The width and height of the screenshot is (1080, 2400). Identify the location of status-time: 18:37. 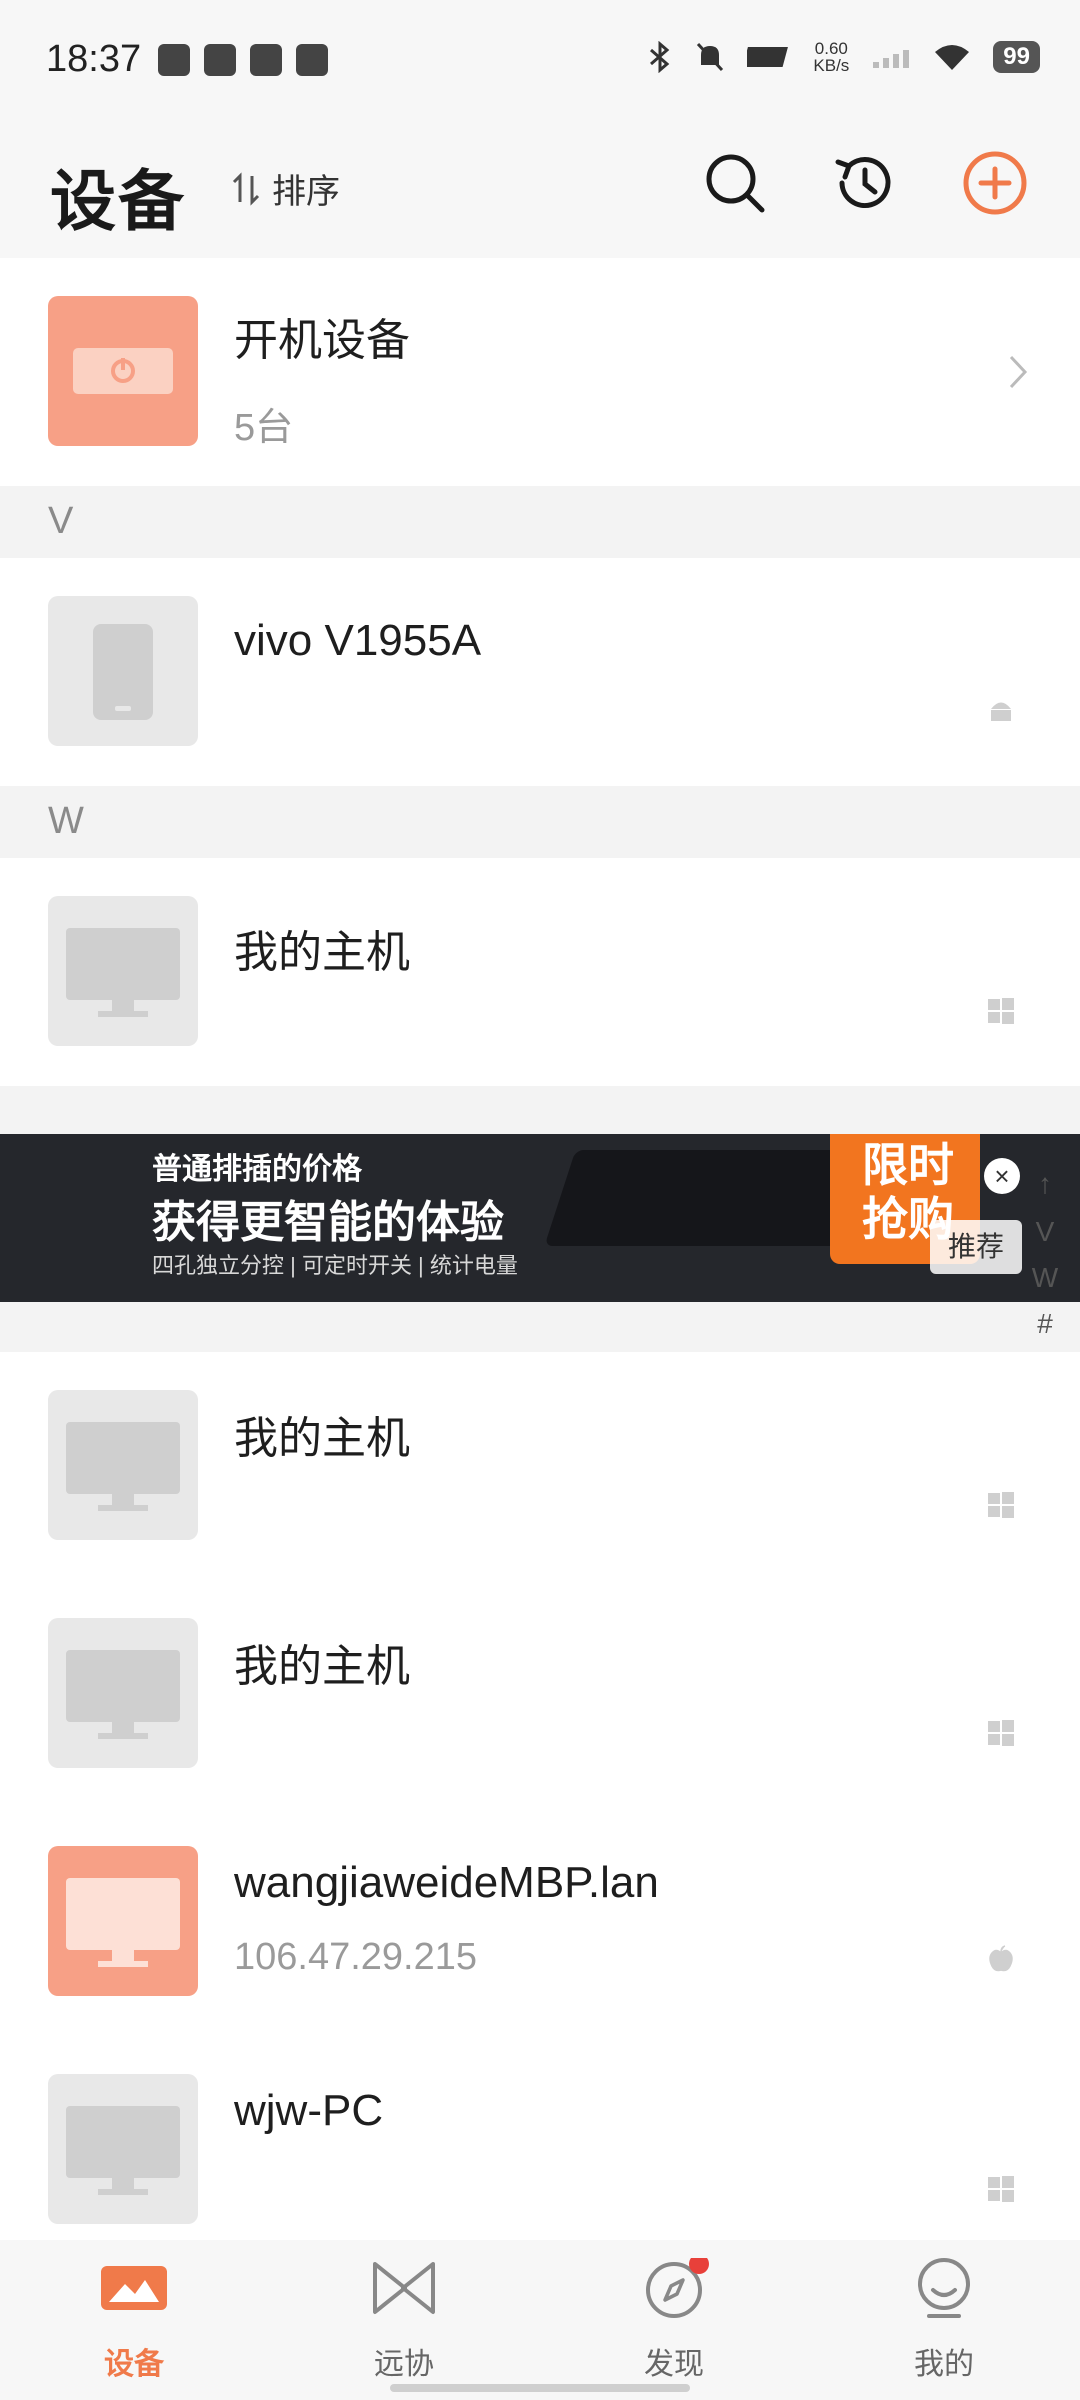
(94, 59).